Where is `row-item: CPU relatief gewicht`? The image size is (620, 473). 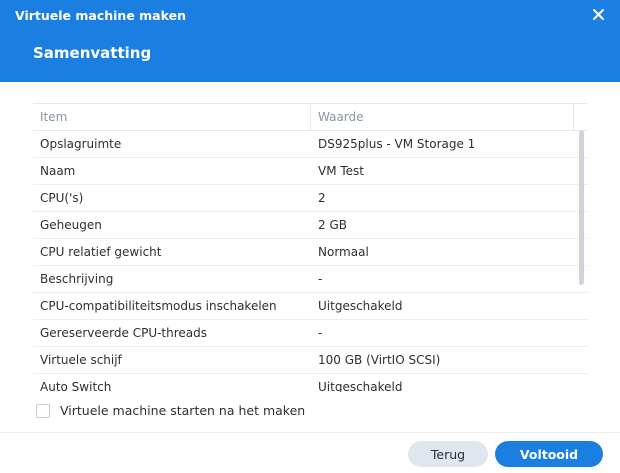
row-item: CPU relatief gewicht is located at coordinates (101, 252).